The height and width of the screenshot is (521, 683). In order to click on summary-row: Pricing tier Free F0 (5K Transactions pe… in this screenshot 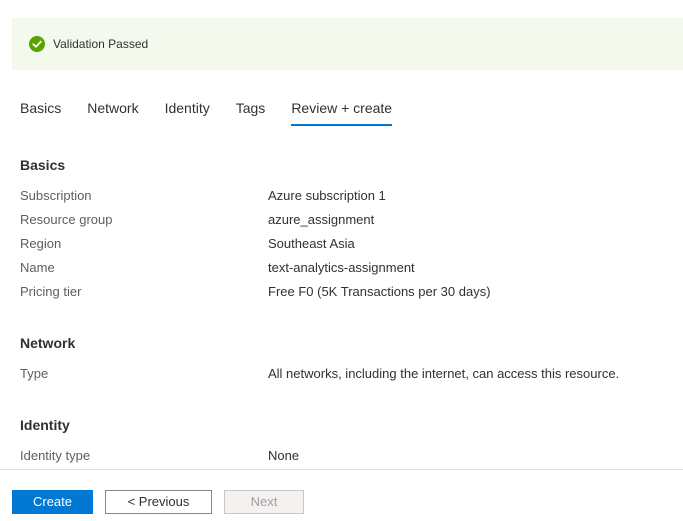, I will do `click(340, 293)`.